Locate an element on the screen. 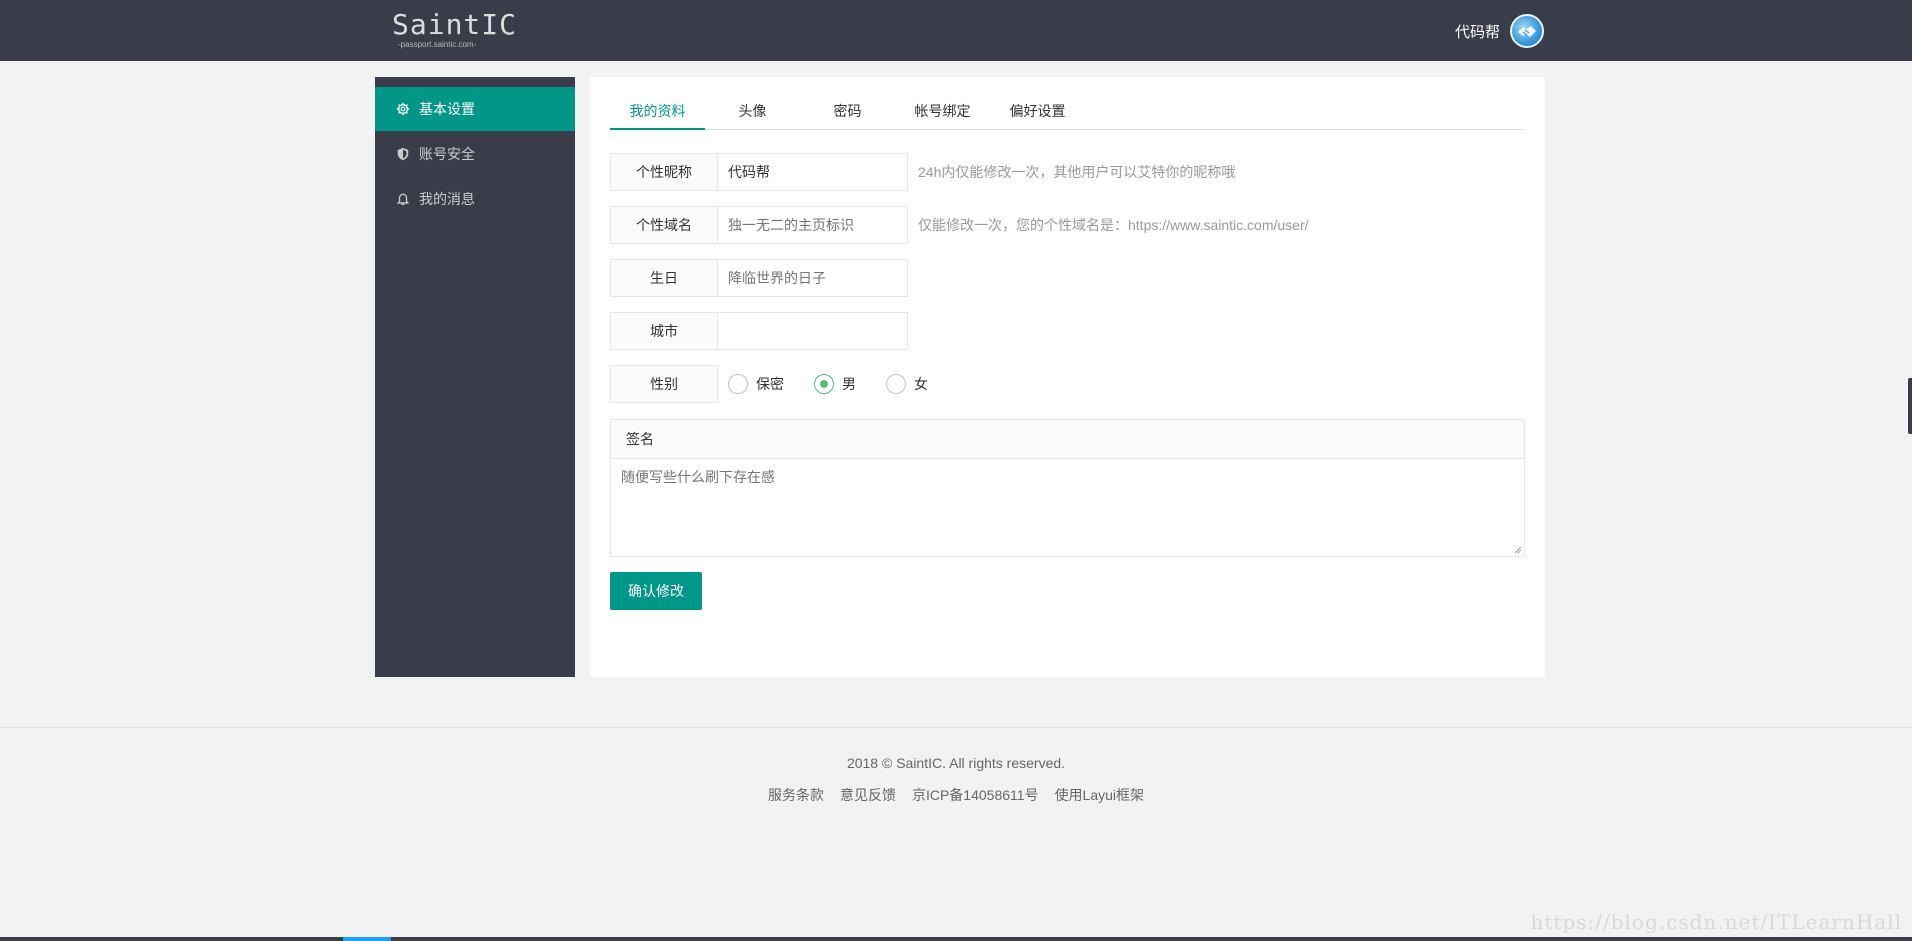 The image size is (1912, 941). birthday-label: 生日 is located at coordinates (664, 278).